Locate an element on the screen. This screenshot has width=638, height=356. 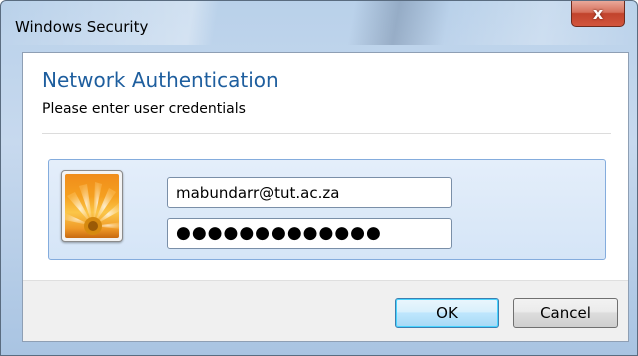
window-title: Windows Security is located at coordinates (82, 27).